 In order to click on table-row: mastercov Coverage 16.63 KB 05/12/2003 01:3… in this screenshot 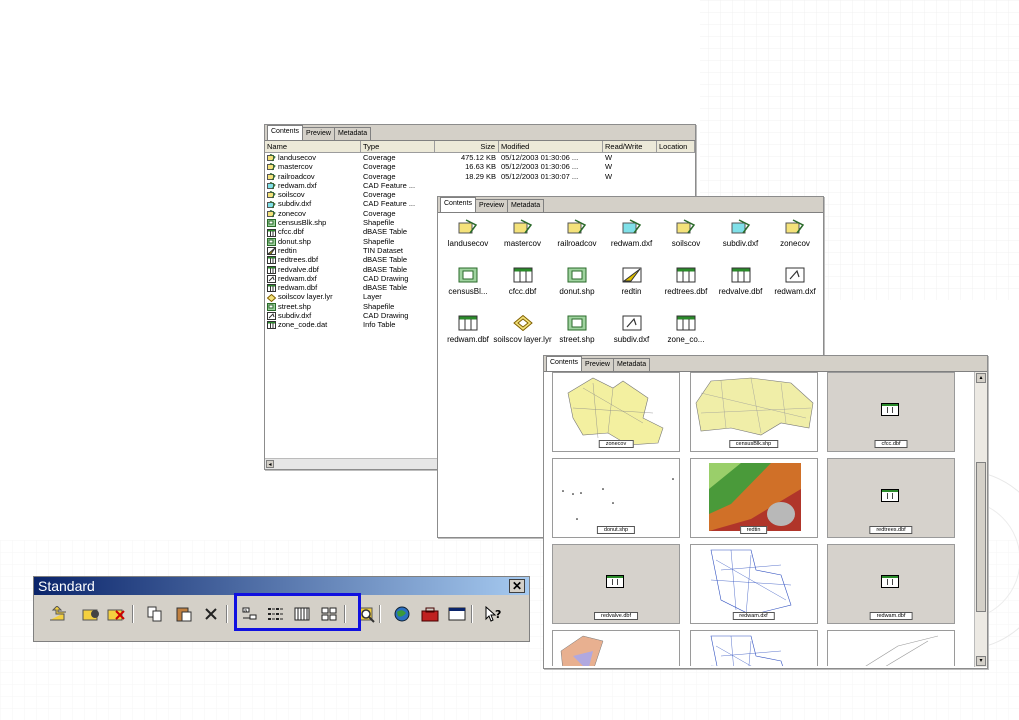, I will do `click(480, 166)`.